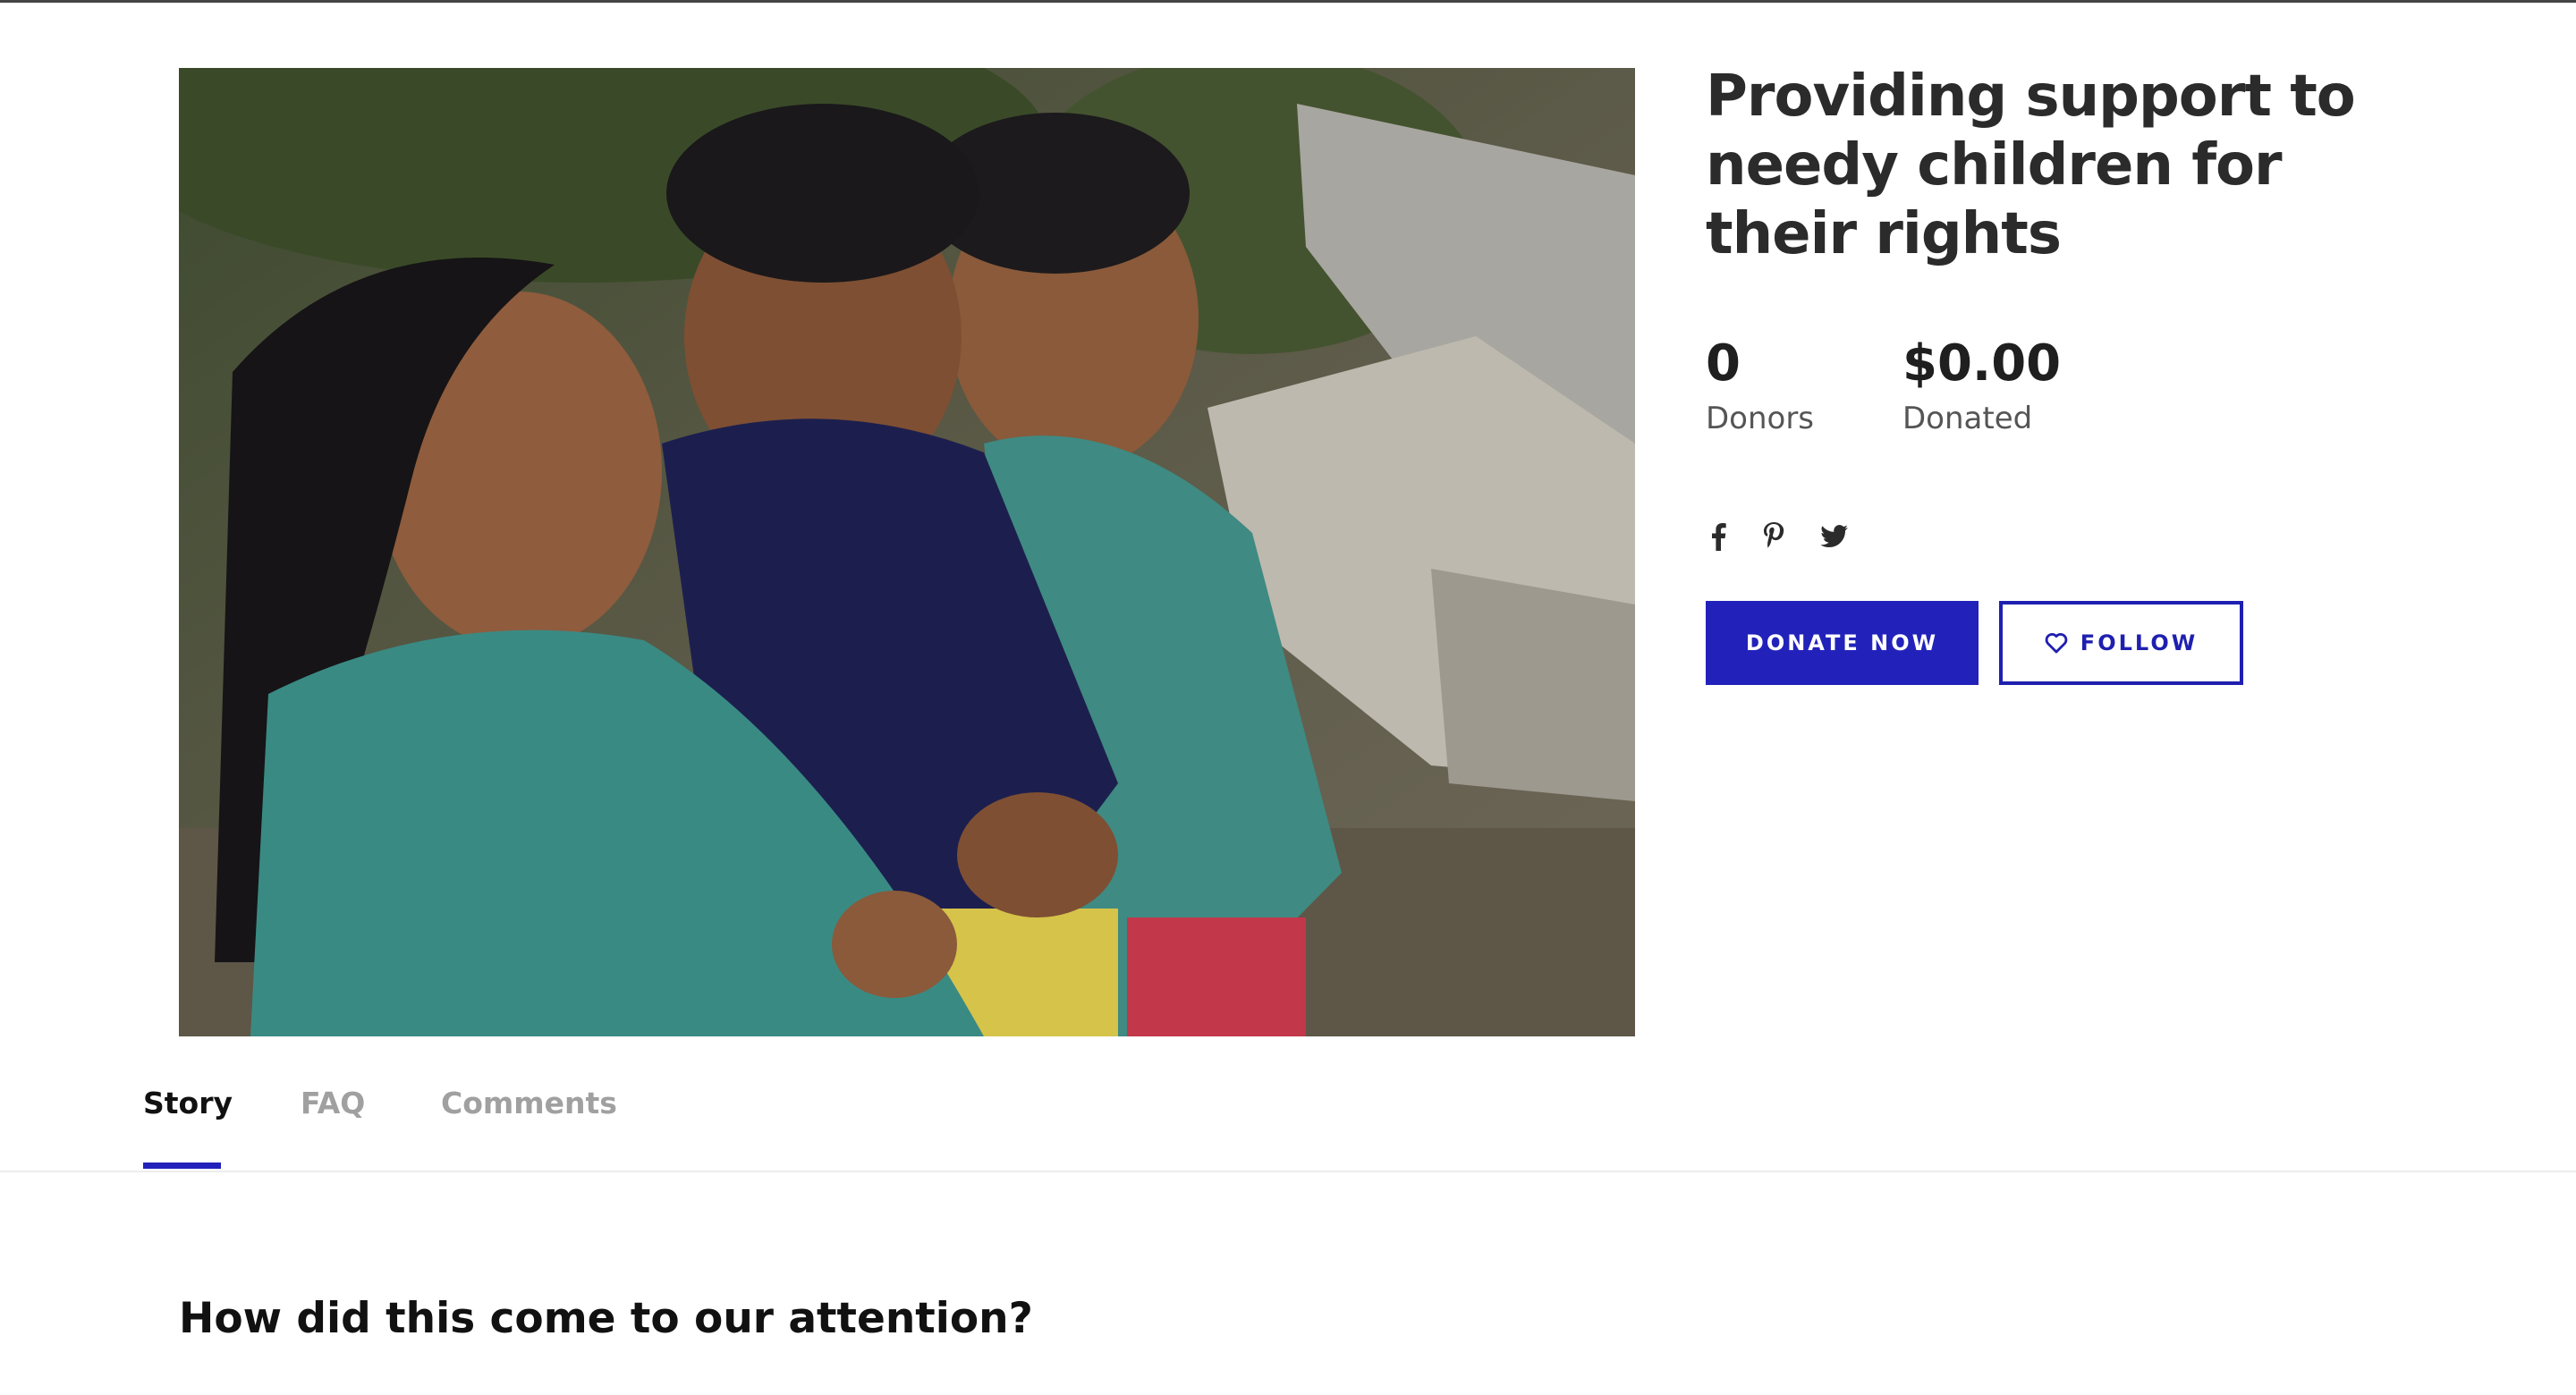  I want to click on donors-count: 0, so click(1723, 363).